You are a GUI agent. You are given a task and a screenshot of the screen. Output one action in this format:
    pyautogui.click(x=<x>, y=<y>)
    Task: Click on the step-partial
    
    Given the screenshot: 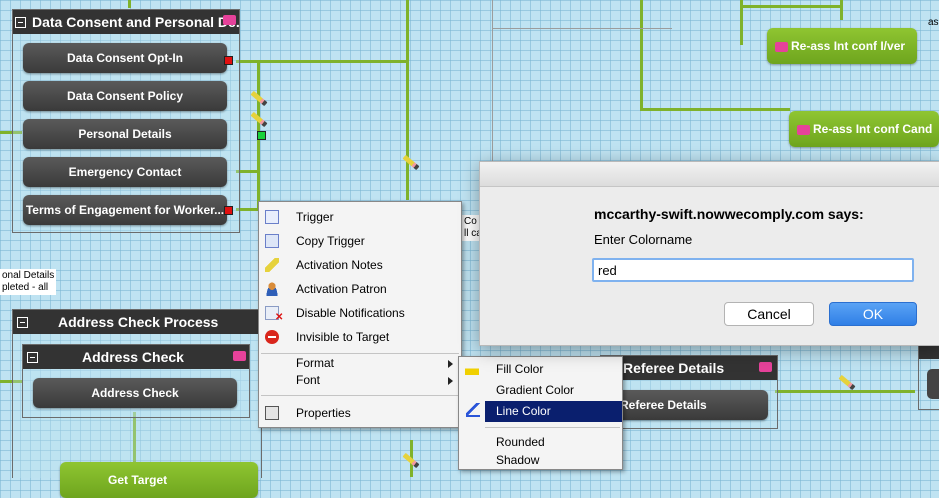 What is the action you would take?
    pyautogui.click(x=933, y=384)
    